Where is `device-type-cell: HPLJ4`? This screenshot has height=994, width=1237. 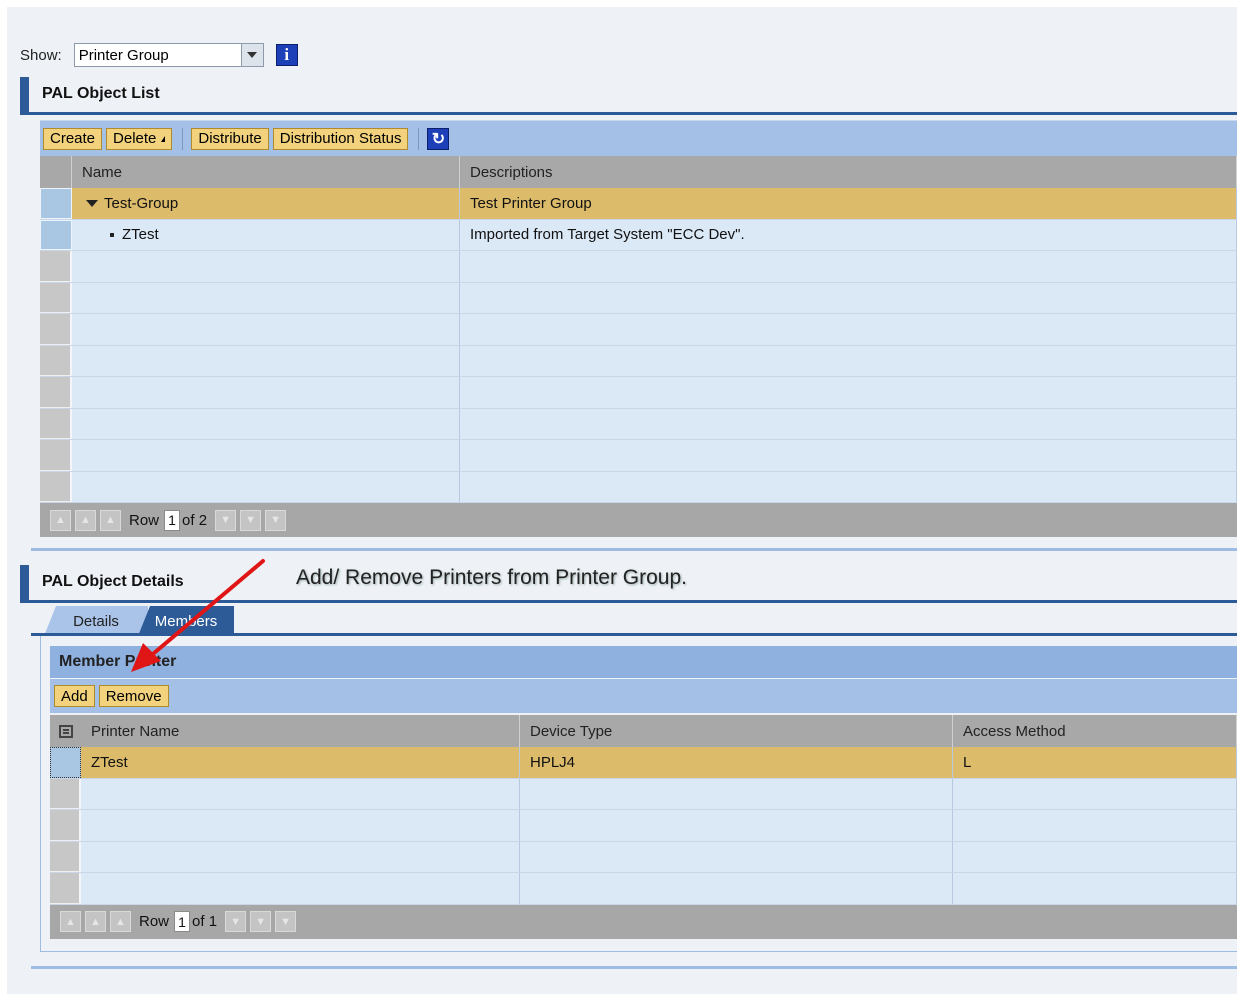 device-type-cell: HPLJ4 is located at coordinates (736, 762).